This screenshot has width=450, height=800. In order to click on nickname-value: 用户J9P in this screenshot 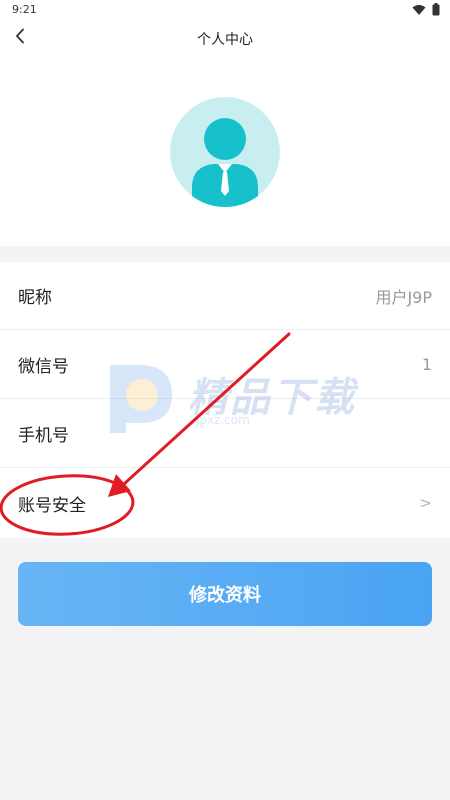, I will do `click(403, 297)`.